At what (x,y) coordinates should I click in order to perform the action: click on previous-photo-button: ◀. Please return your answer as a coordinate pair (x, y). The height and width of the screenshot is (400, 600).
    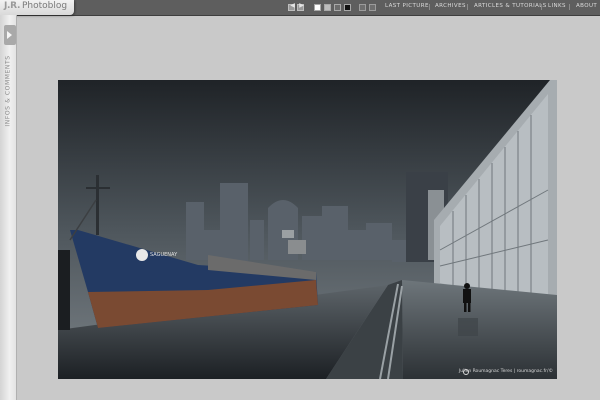
    Looking at the image, I should click on (291, 6).